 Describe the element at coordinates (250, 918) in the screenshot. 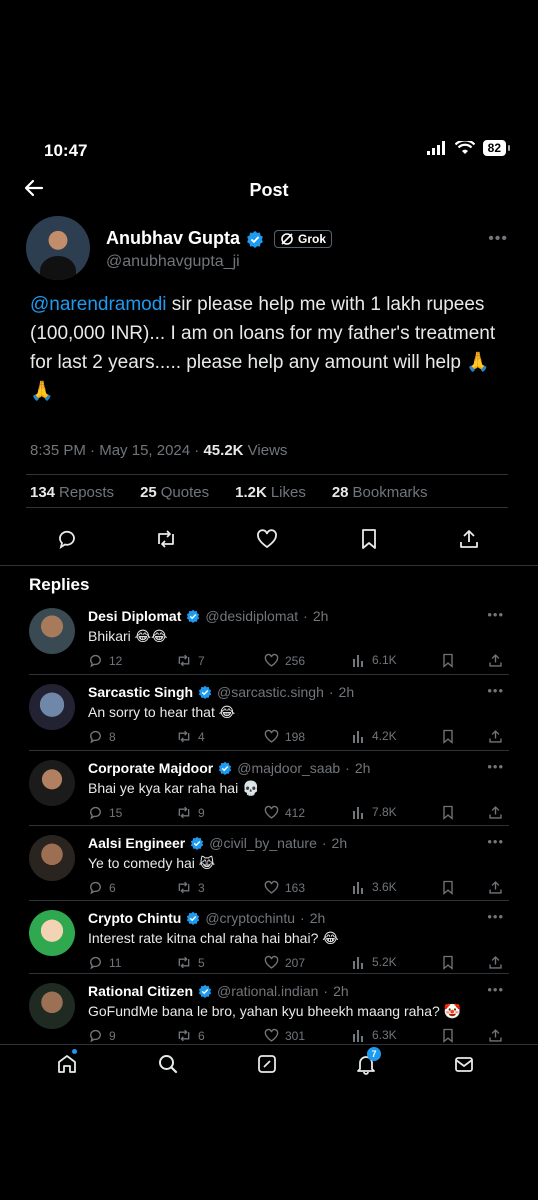

I see `reply-author-handle: @cryptochintu` at that location.